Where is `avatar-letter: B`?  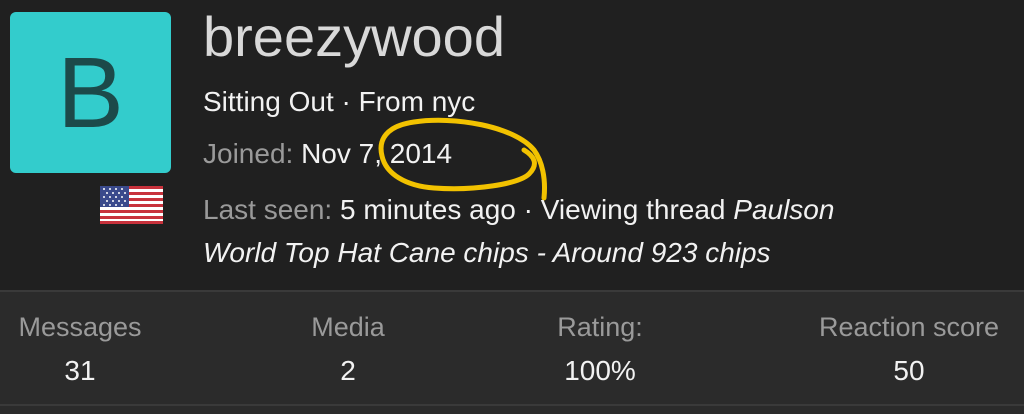 avatar-letter: B is located at coordinates (90, 92).